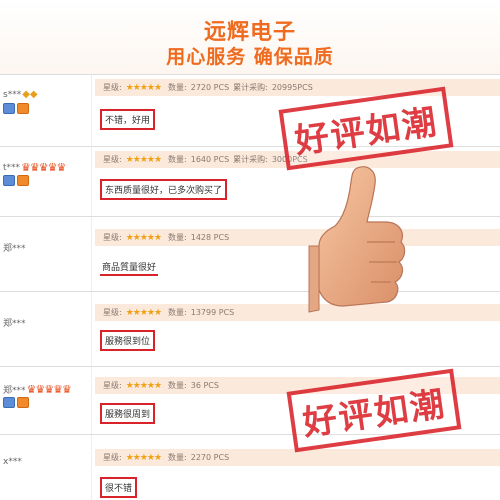 The image size is (500, 500). Describe the element at coordinates (210, 237) in the screenshot. I see `quantity-value: 1428 PCS` at that location.